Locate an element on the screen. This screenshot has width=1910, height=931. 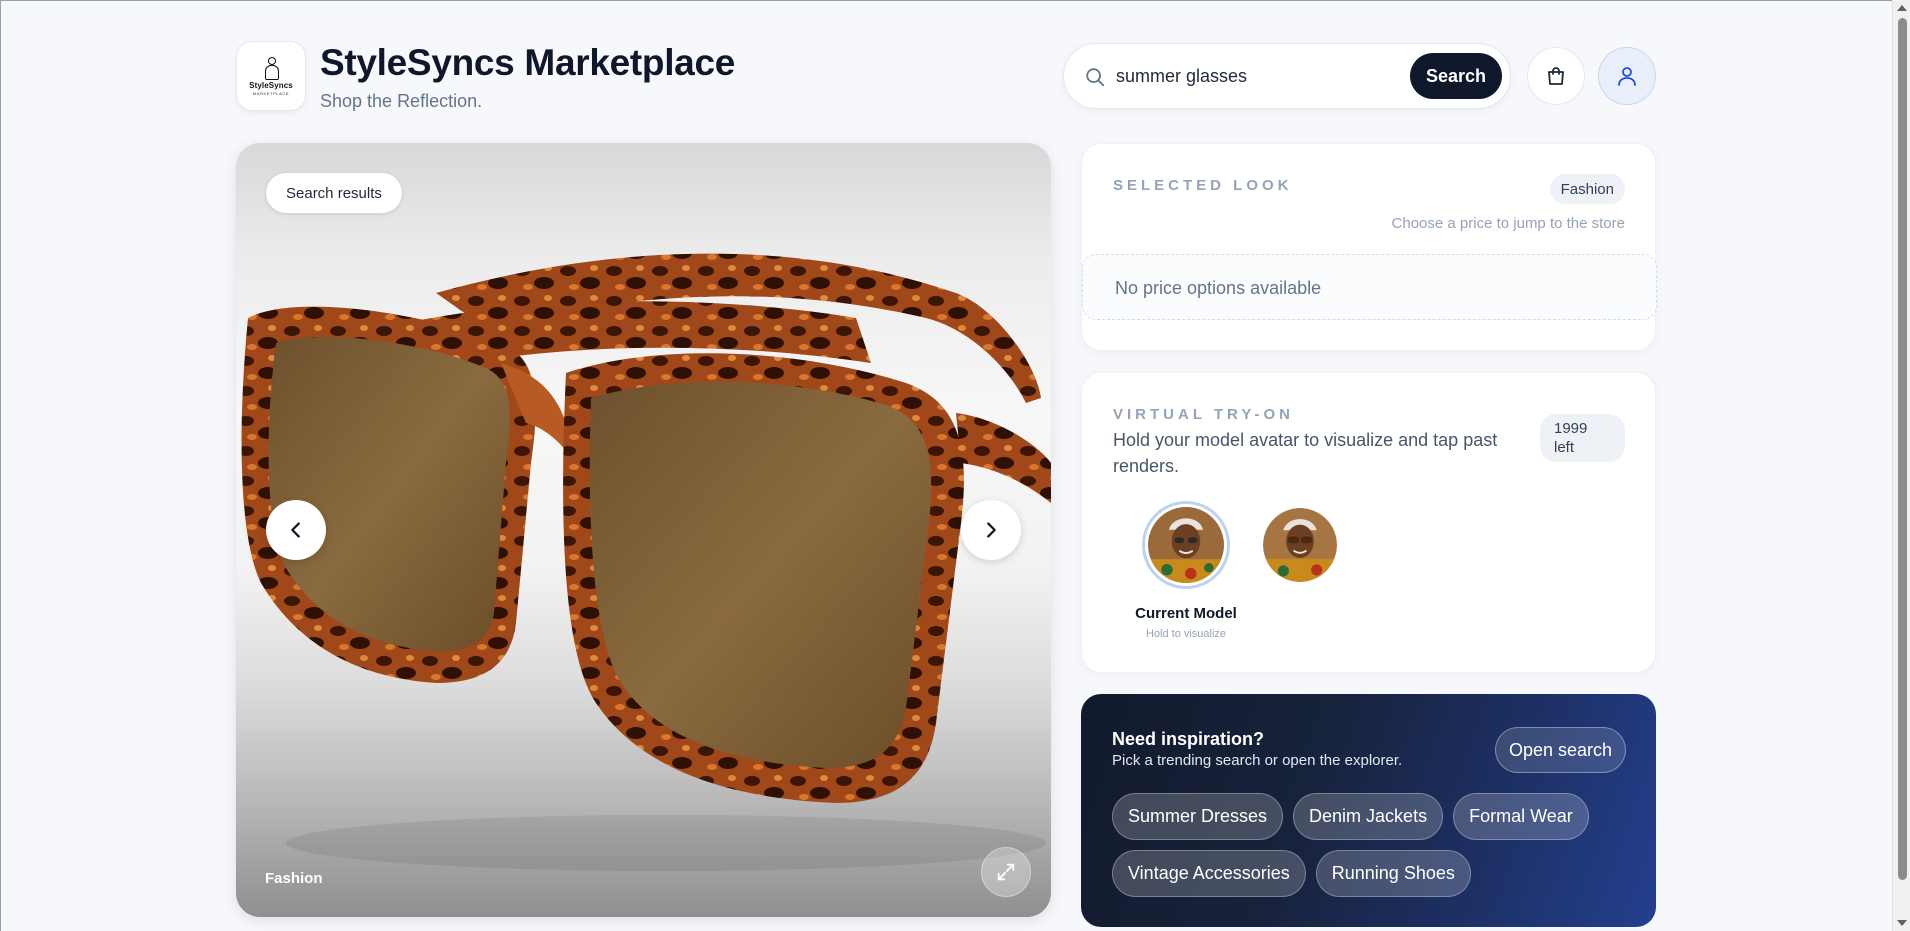
search-input is located at coordinates (1236, 76).